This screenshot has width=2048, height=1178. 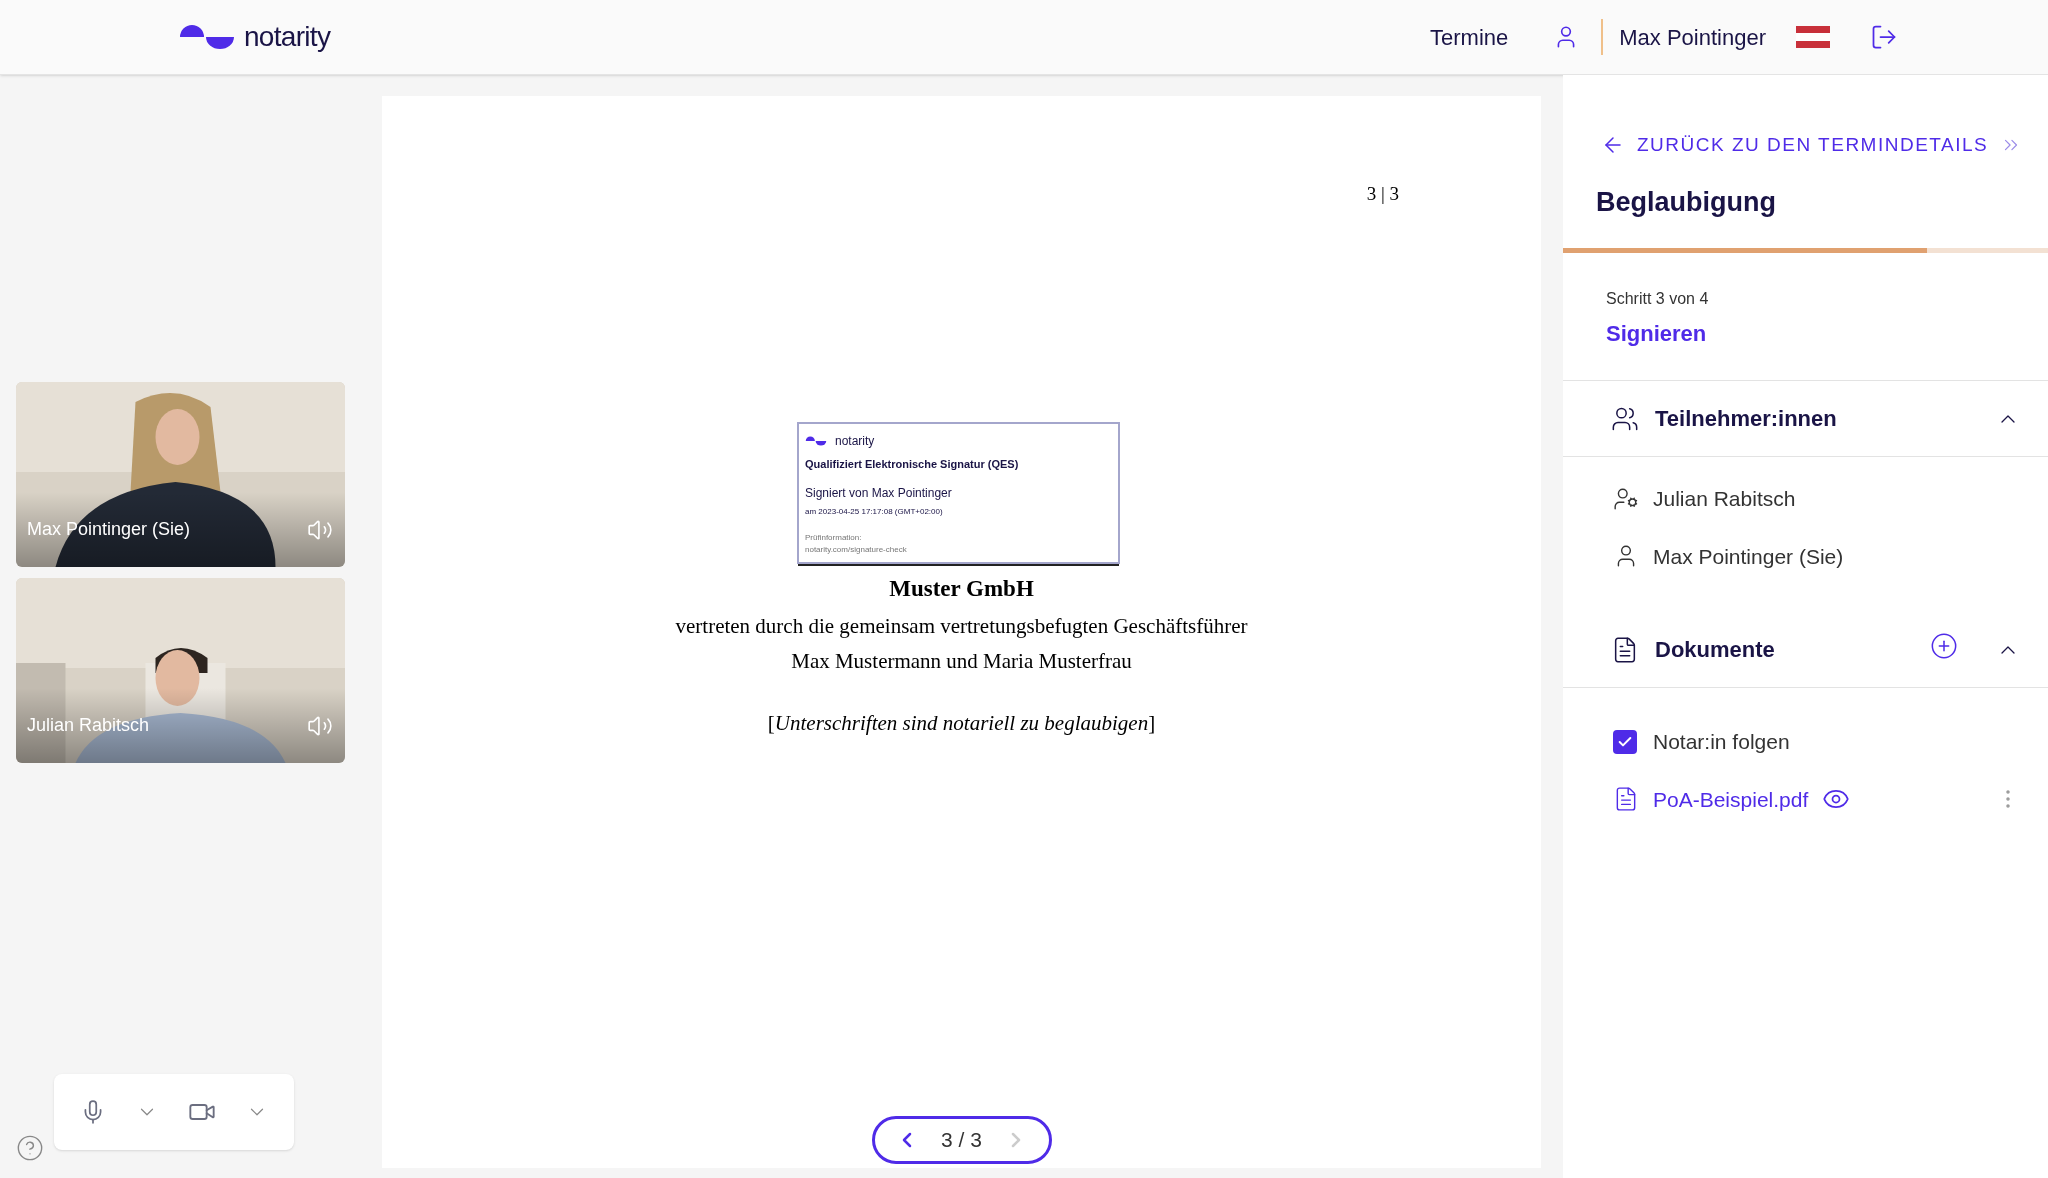 What do you see at coordinates (1382, 194) in the screenshot?
I see `page-number: 3 | 3` at bounding box center [1382, 194].